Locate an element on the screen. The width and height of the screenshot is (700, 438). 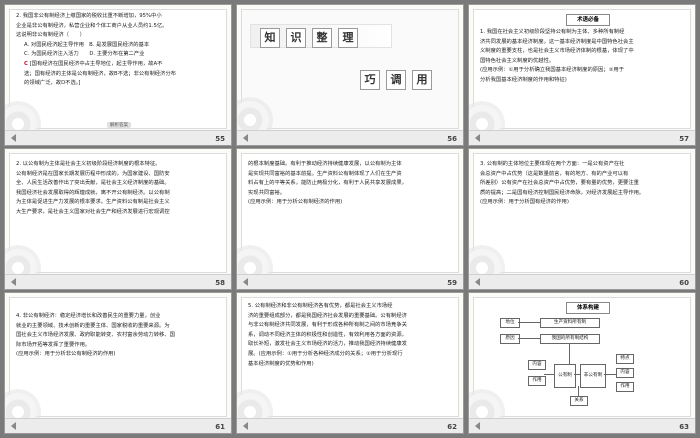
slide-footer: 61 is located at coordinates (118, 425).